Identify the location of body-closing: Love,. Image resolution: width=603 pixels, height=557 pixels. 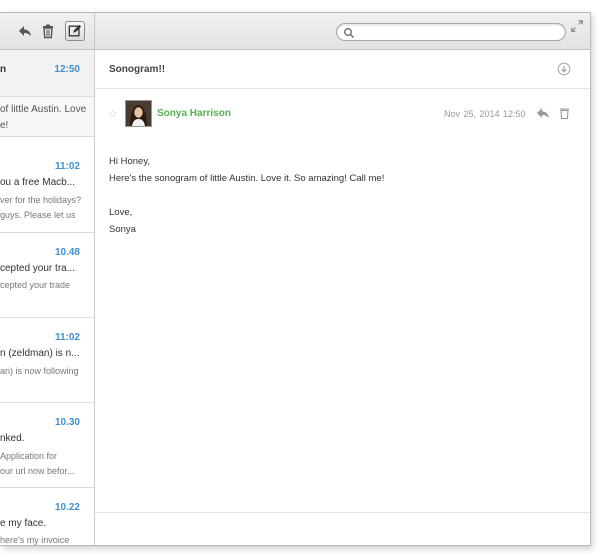
(121, 212).